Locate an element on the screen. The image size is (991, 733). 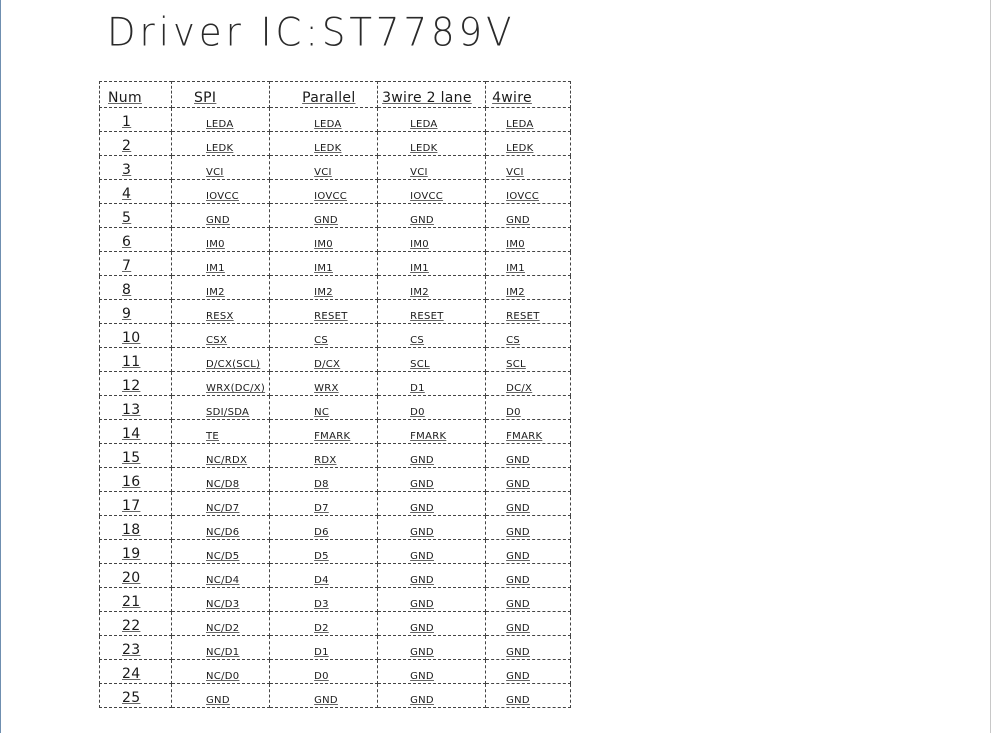
pin-num: 12 is located at coordinates (135, 383).